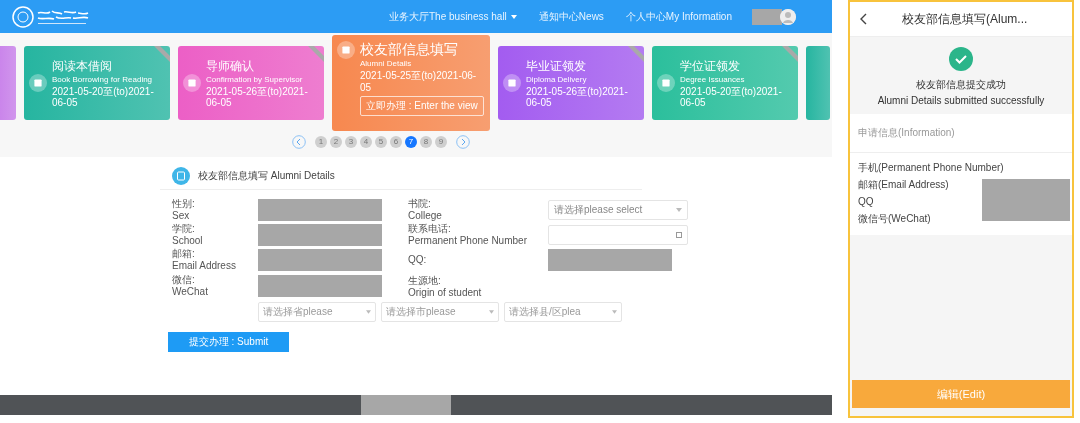 The height and width of the screenshot is (423, 1080). I want to click on field-label: 联系电话: Permanent Phone Number, so click(468, 234).